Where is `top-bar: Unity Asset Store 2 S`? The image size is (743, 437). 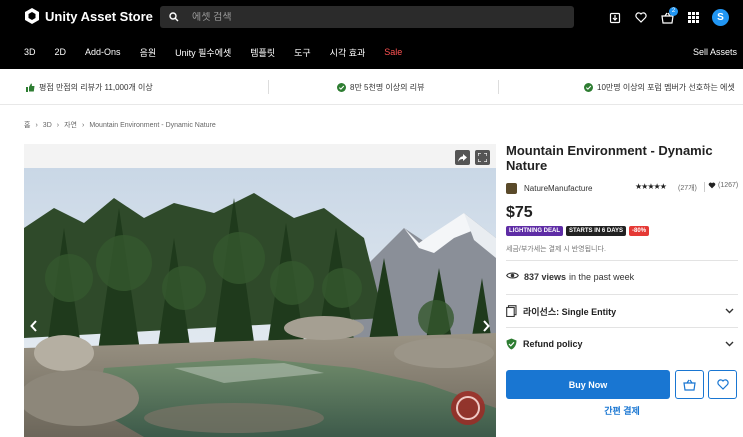
top-bar: Unity Asset Store 2 S is located at coordinates (371, 17).